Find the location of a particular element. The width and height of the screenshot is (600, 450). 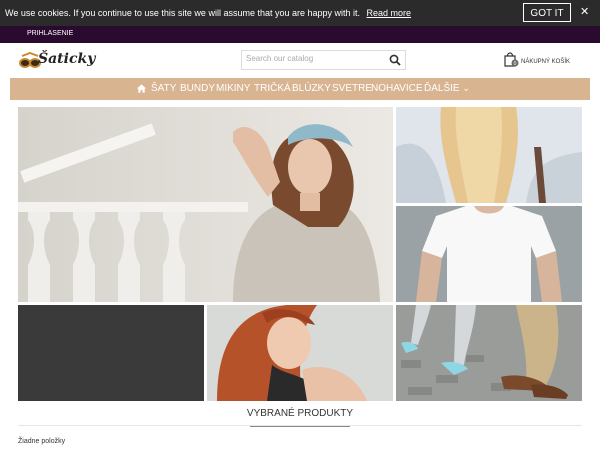

featured-products-title: VYBRANÉ PRODUKTY is located at coordinates (300, 413).